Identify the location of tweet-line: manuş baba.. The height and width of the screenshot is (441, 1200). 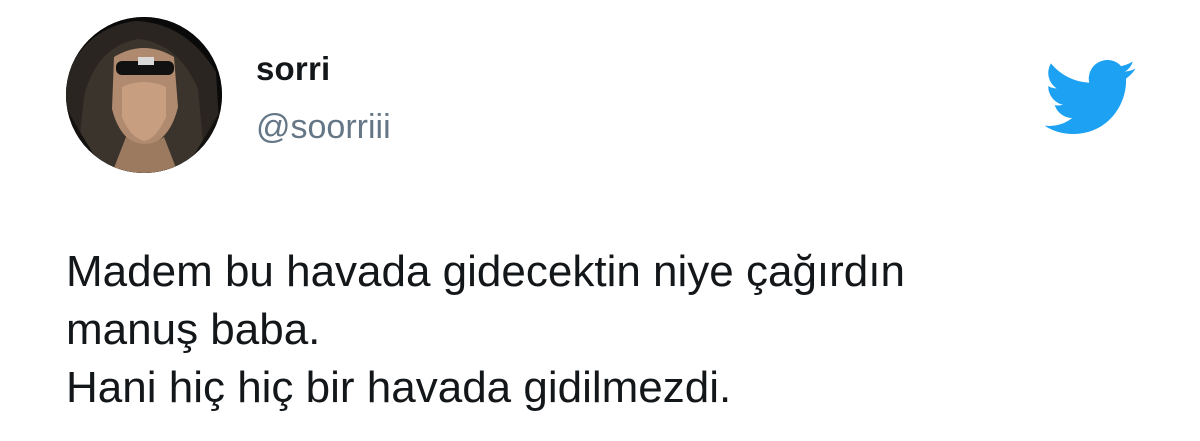
(193, 329).